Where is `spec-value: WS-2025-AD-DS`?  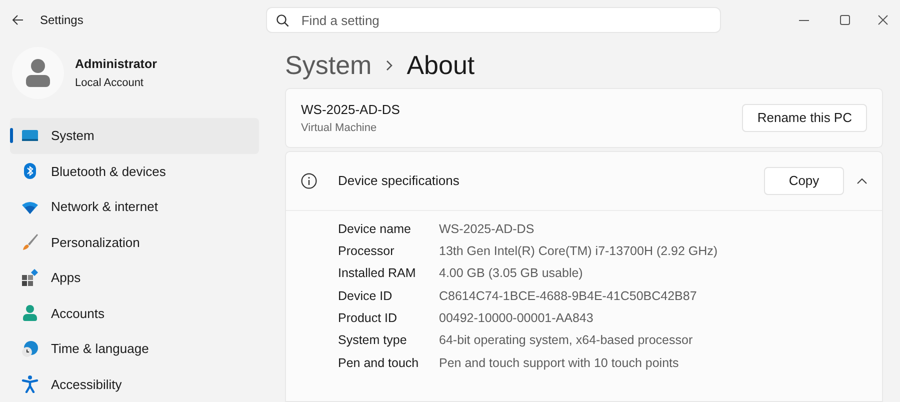
spec-value: WS-2025-AD-DS is located at coordinates (486, 229).